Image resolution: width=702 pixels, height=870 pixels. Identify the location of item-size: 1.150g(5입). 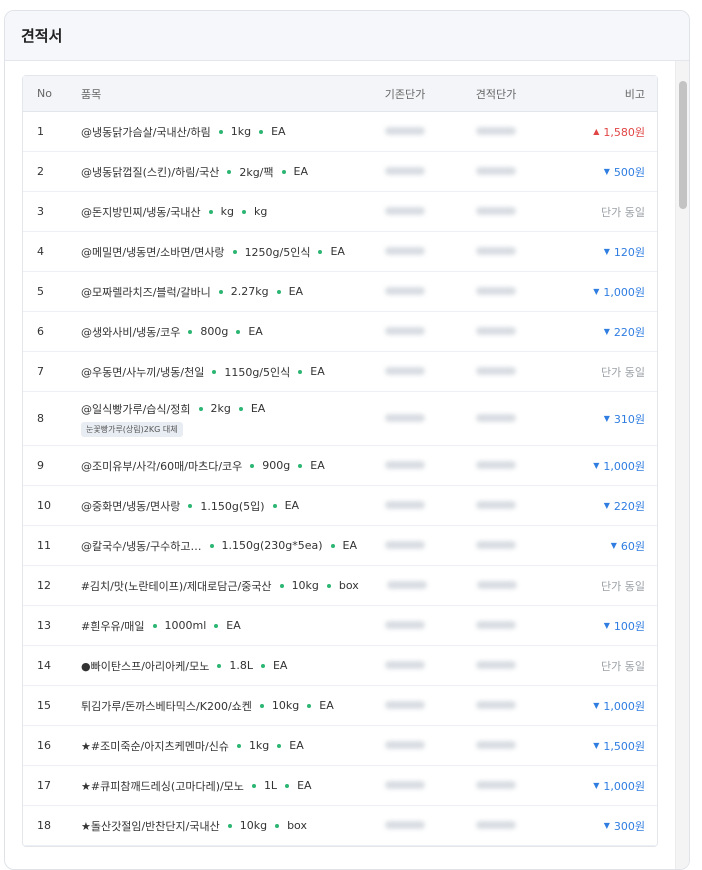
(232, 506).